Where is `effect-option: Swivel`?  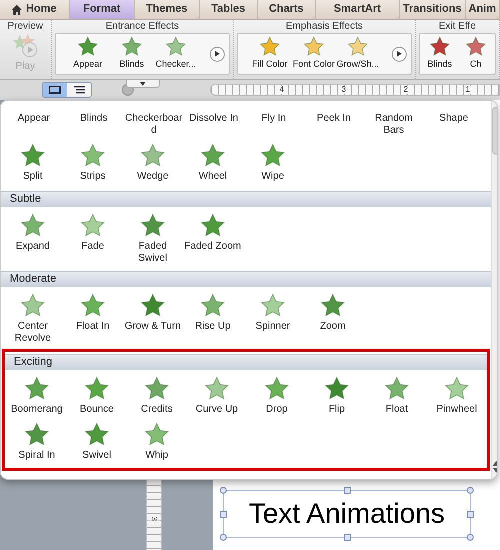 effect-option: Swivel is located at coordinates (97, 443).